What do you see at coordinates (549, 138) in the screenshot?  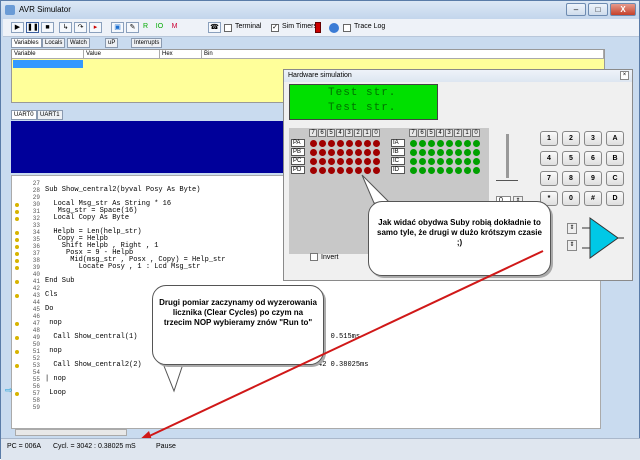 I see `keypad-key: 1` at bounding box center [549, 138].